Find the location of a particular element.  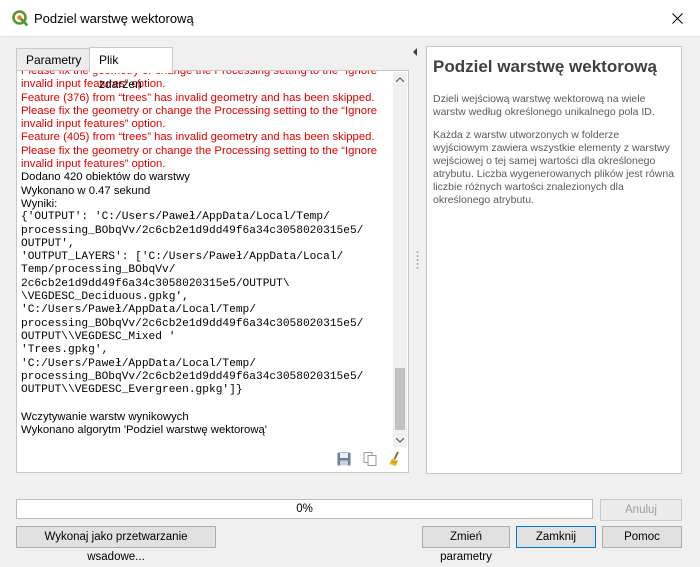

log-line: Wykonano w 0.47 sekund is located at coordinates (86, 190).